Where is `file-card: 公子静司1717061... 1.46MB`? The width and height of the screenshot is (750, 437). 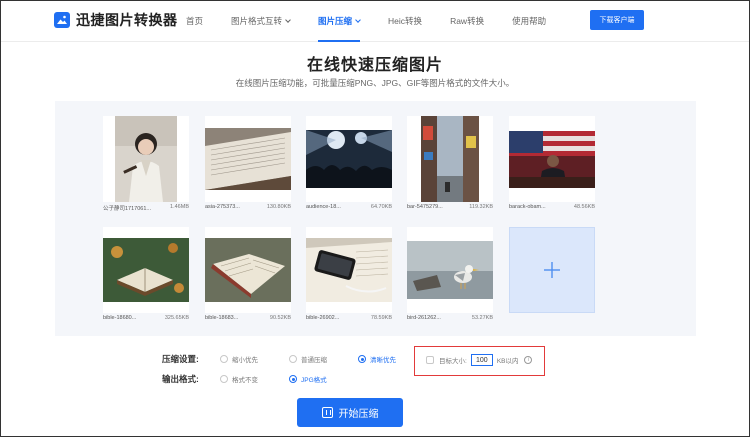
file-card: 公子静司1717061... 1.46MB is located at coordinates (146, 166).